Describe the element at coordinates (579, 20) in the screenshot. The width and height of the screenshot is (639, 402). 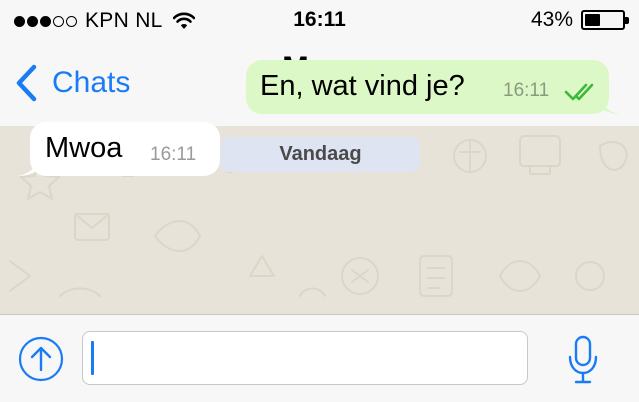
I see `status-bar-right: 43%` at that location.